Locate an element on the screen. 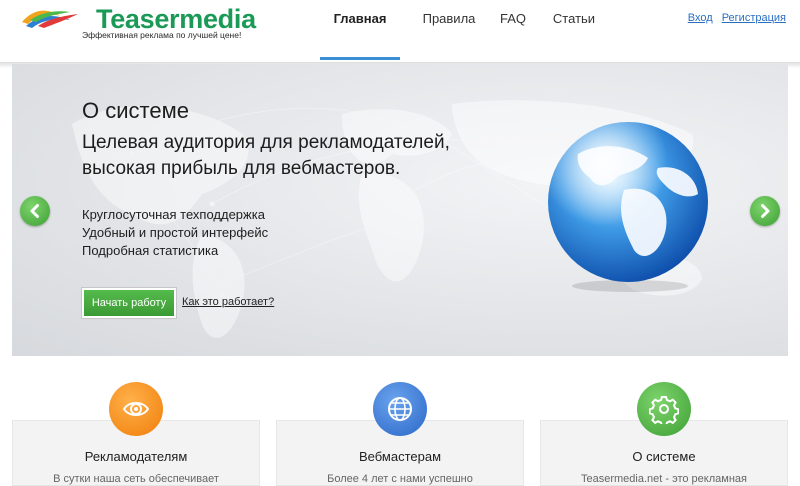 The image size is (800, 486). feature-text: Более 4 лет с нами успешно is located at coordinates (400, 479).